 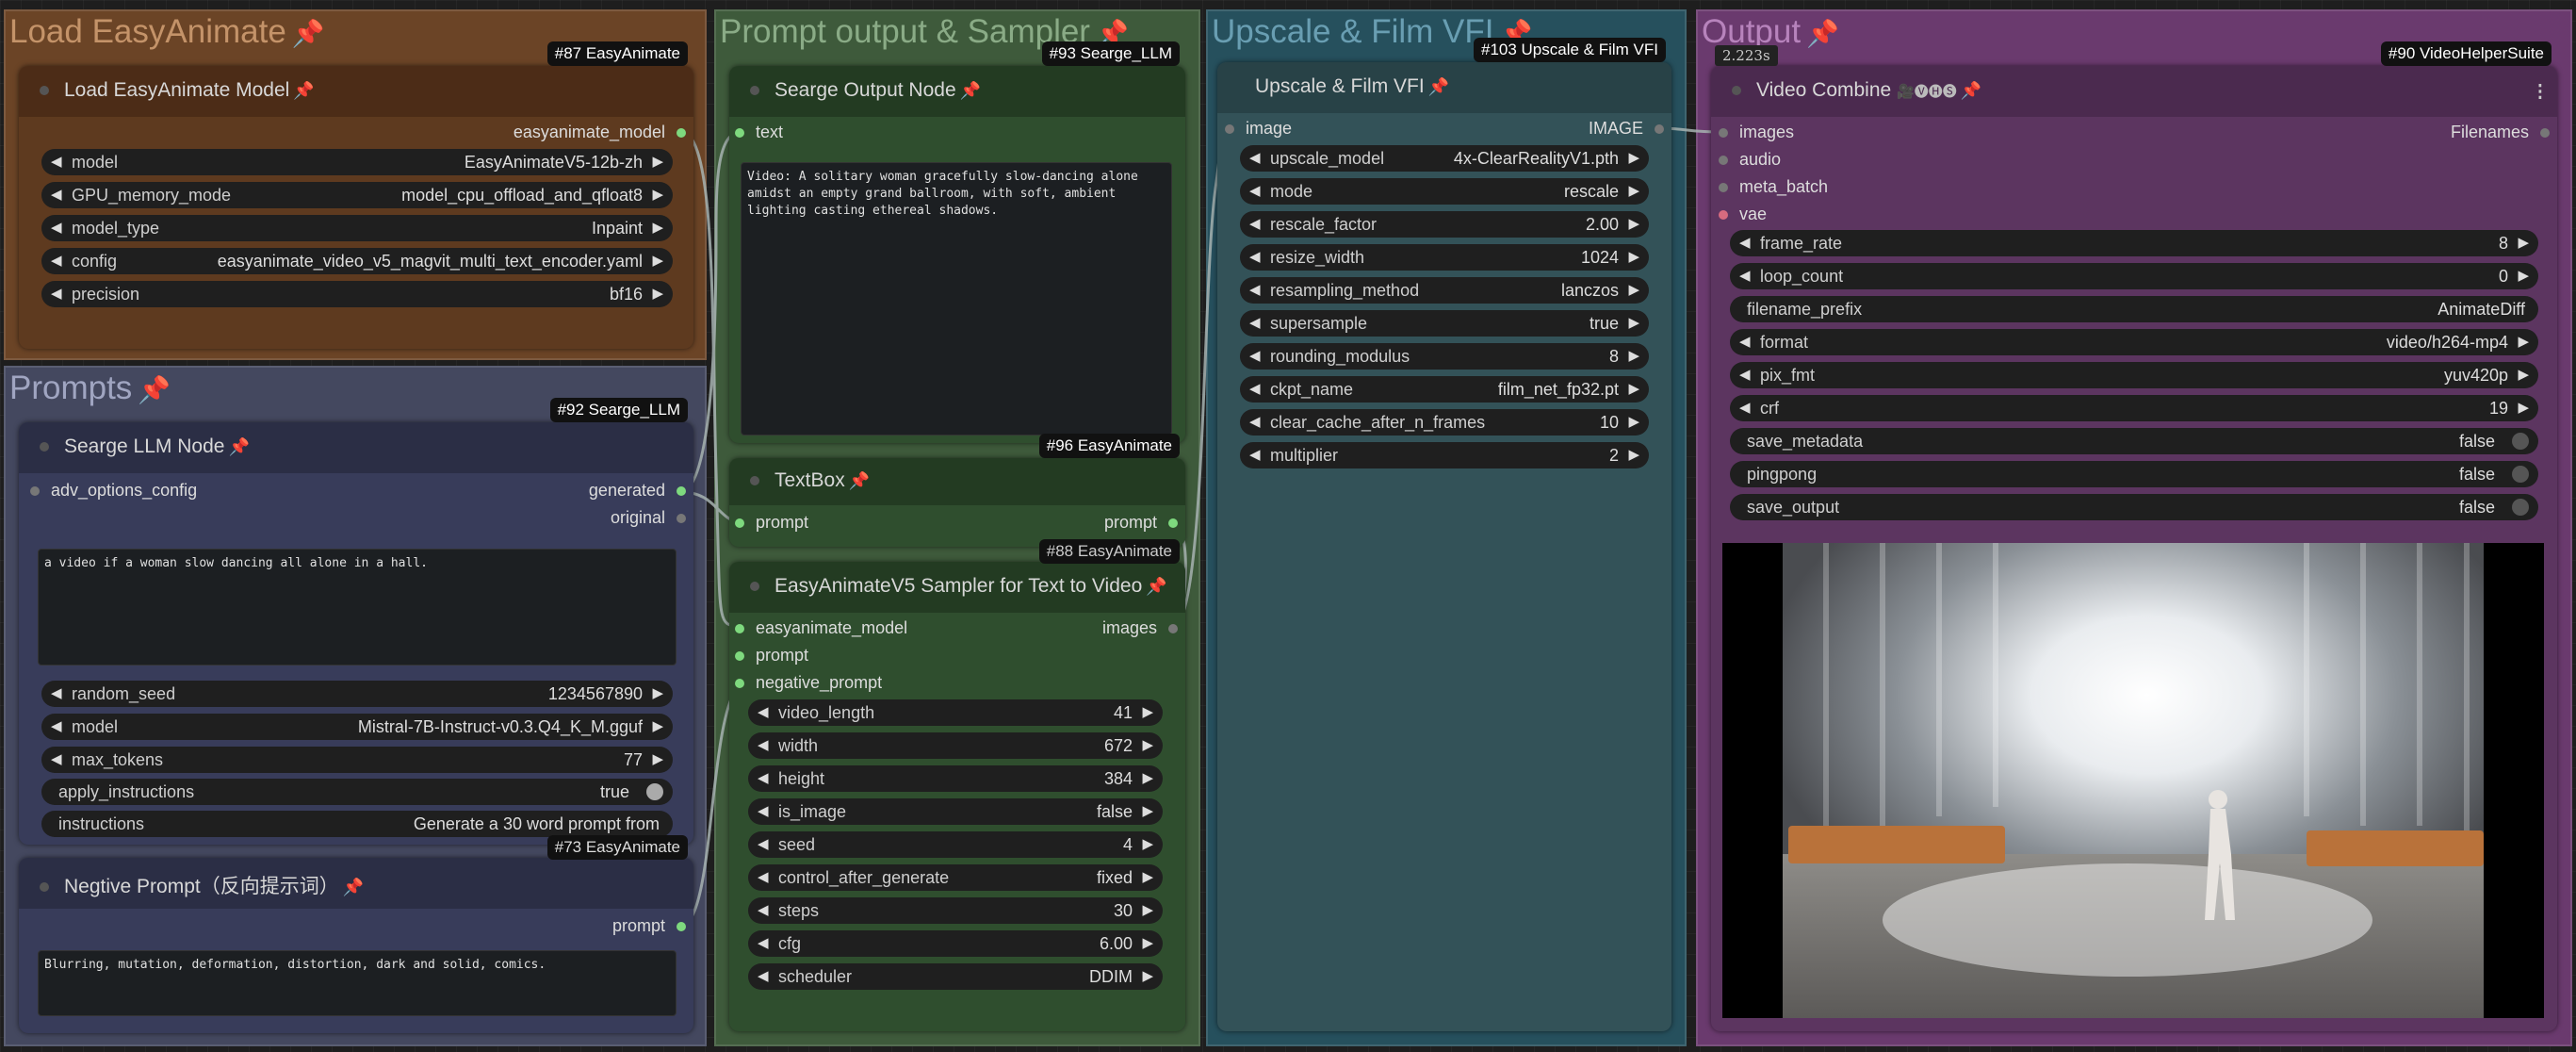 I want to click on widget-pix-fmt: ◀ pix_fmt yuv420p ▶, so click(x=2134, y=375).